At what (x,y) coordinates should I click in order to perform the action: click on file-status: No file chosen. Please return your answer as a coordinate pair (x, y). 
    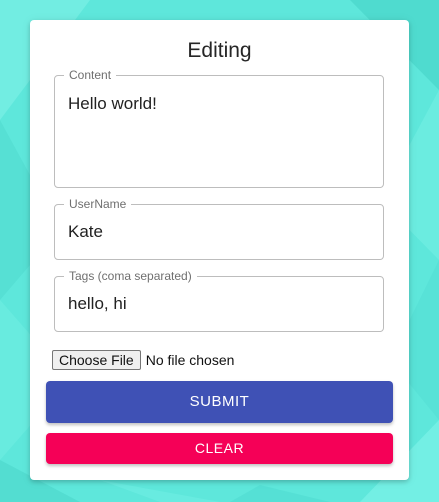
    Looking at the image, I should click on (190, 360).